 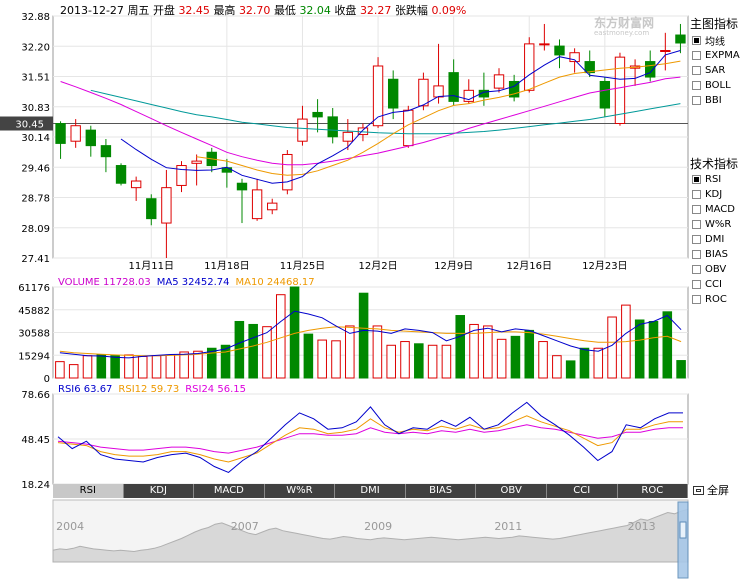 What do you see at coordinates (245, 526) in the screenshot?
I see `overview-year-label: 2007` at bounding box center [245, 526].